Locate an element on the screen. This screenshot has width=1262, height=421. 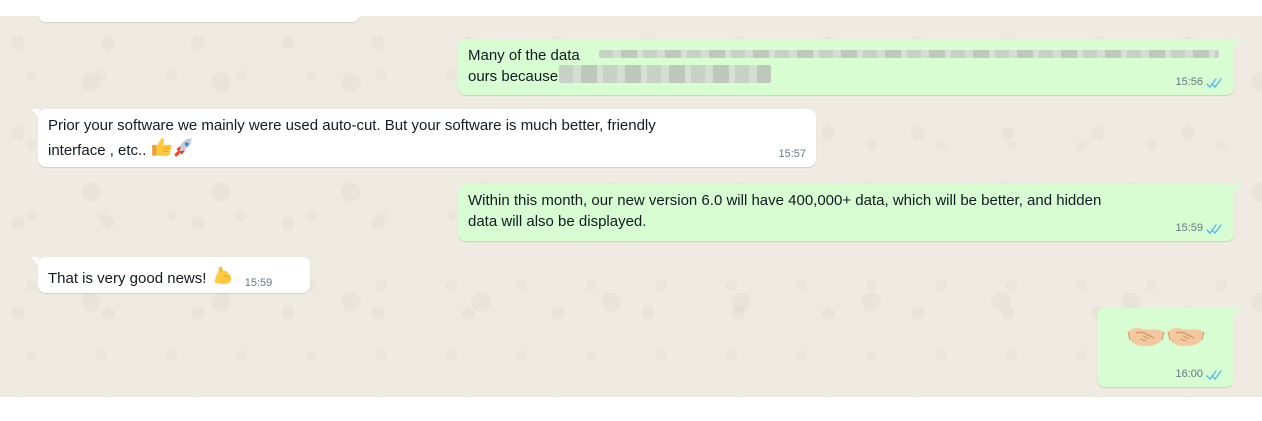
message-text-fragment: interface , etc.. is located at coordinates (97, 150).